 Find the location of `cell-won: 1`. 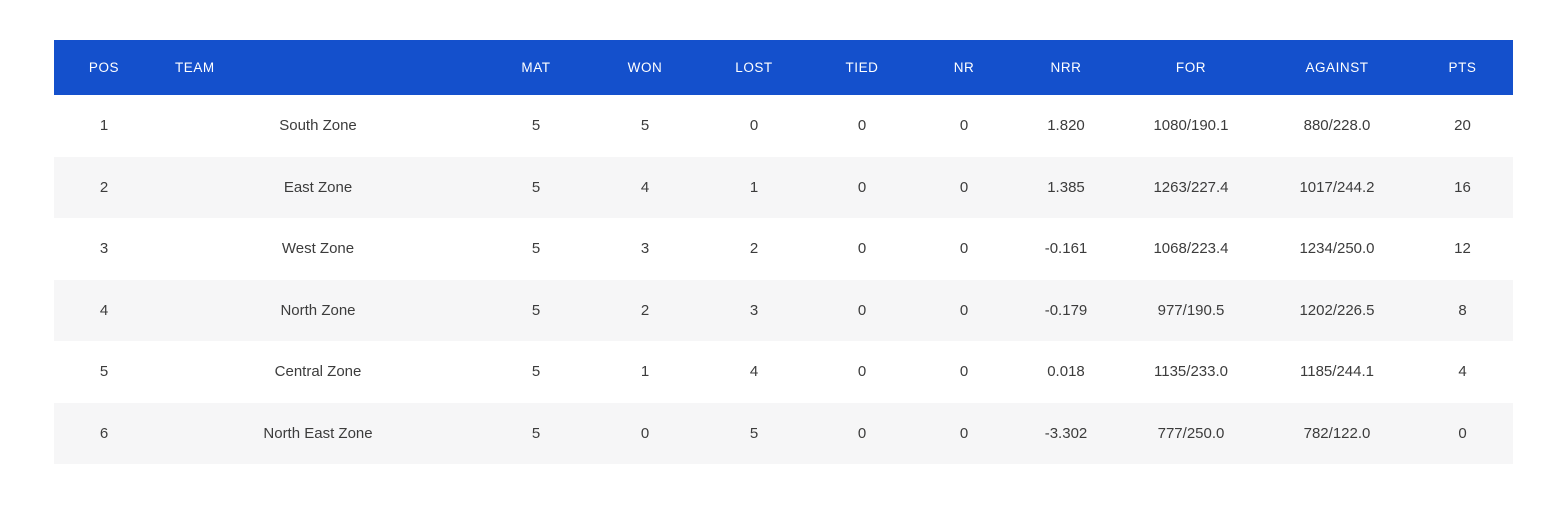

cell-won: 1 is located at coordinates (645, 372).